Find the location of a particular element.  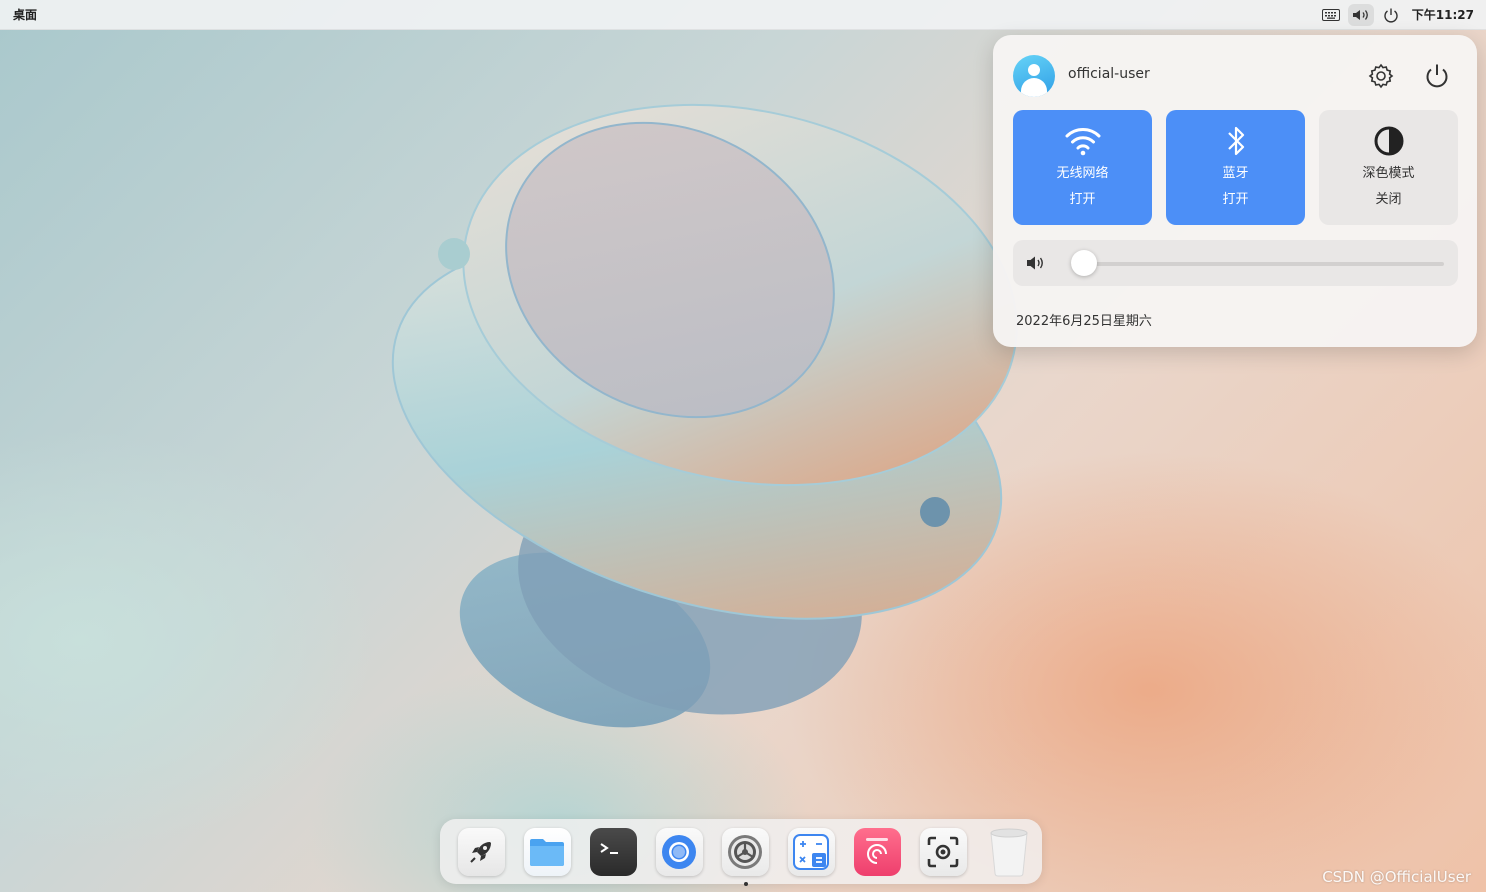

power-icon is located at coordinates (1391, 15).